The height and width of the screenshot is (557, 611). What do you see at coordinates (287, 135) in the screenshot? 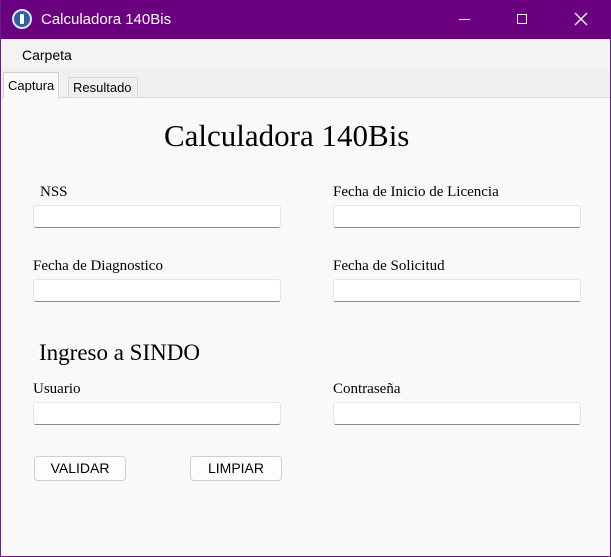
I see `form-heading: Calculadora 140Bis` at bounding box center [287, 135].